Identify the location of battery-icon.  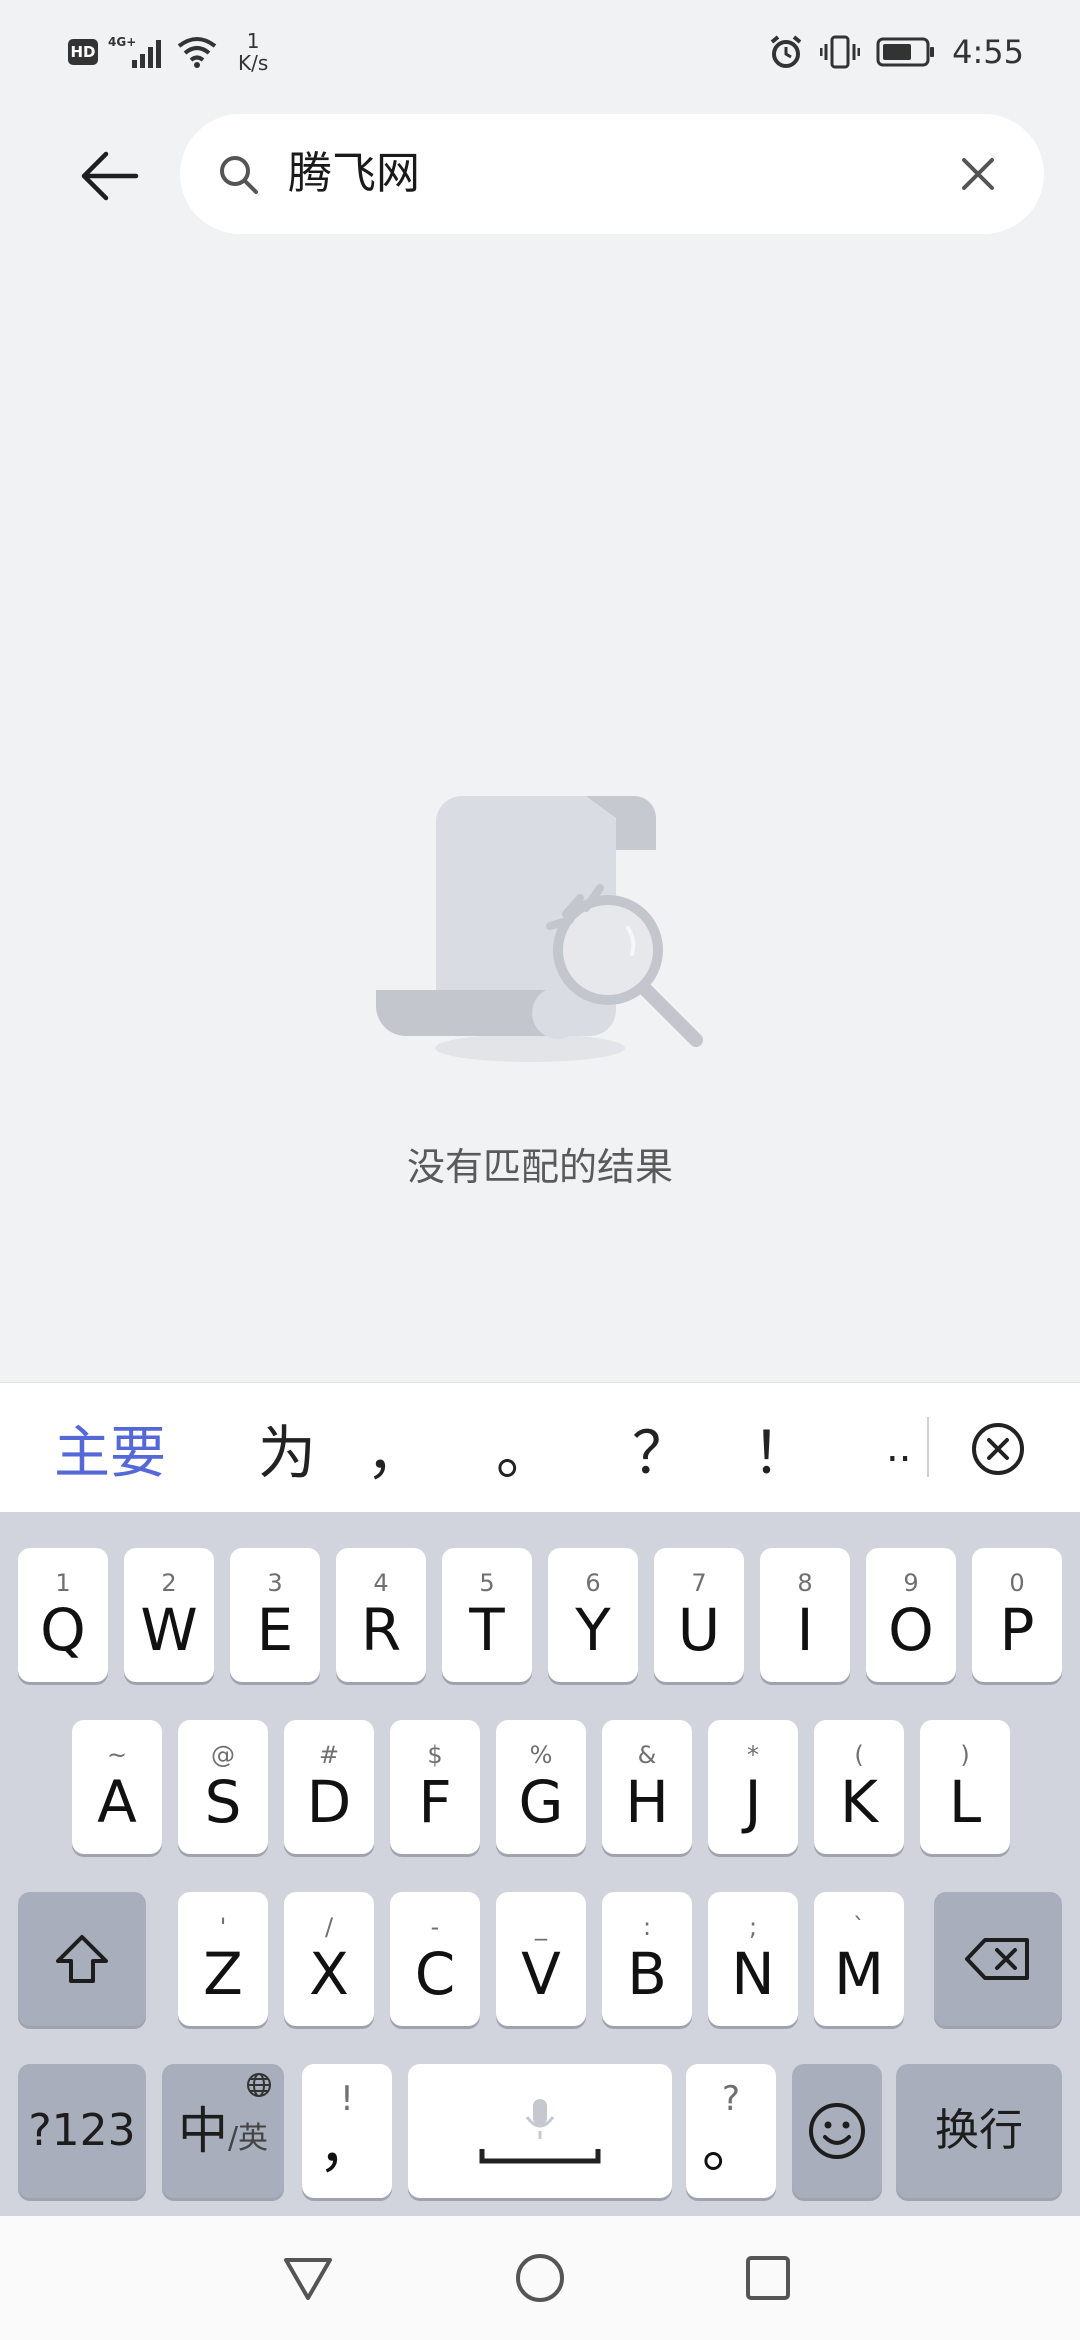
(905, 52).